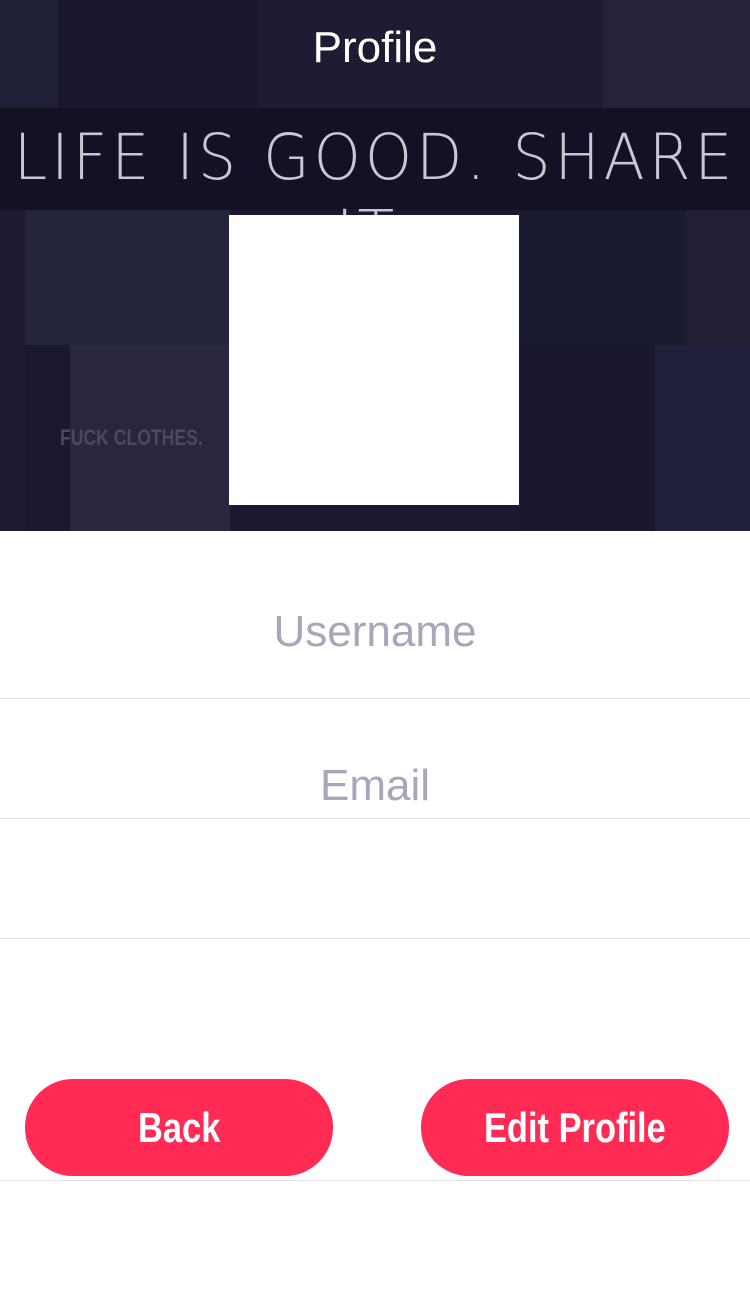  I want to click on back-button: Back, so click(179, 1127).